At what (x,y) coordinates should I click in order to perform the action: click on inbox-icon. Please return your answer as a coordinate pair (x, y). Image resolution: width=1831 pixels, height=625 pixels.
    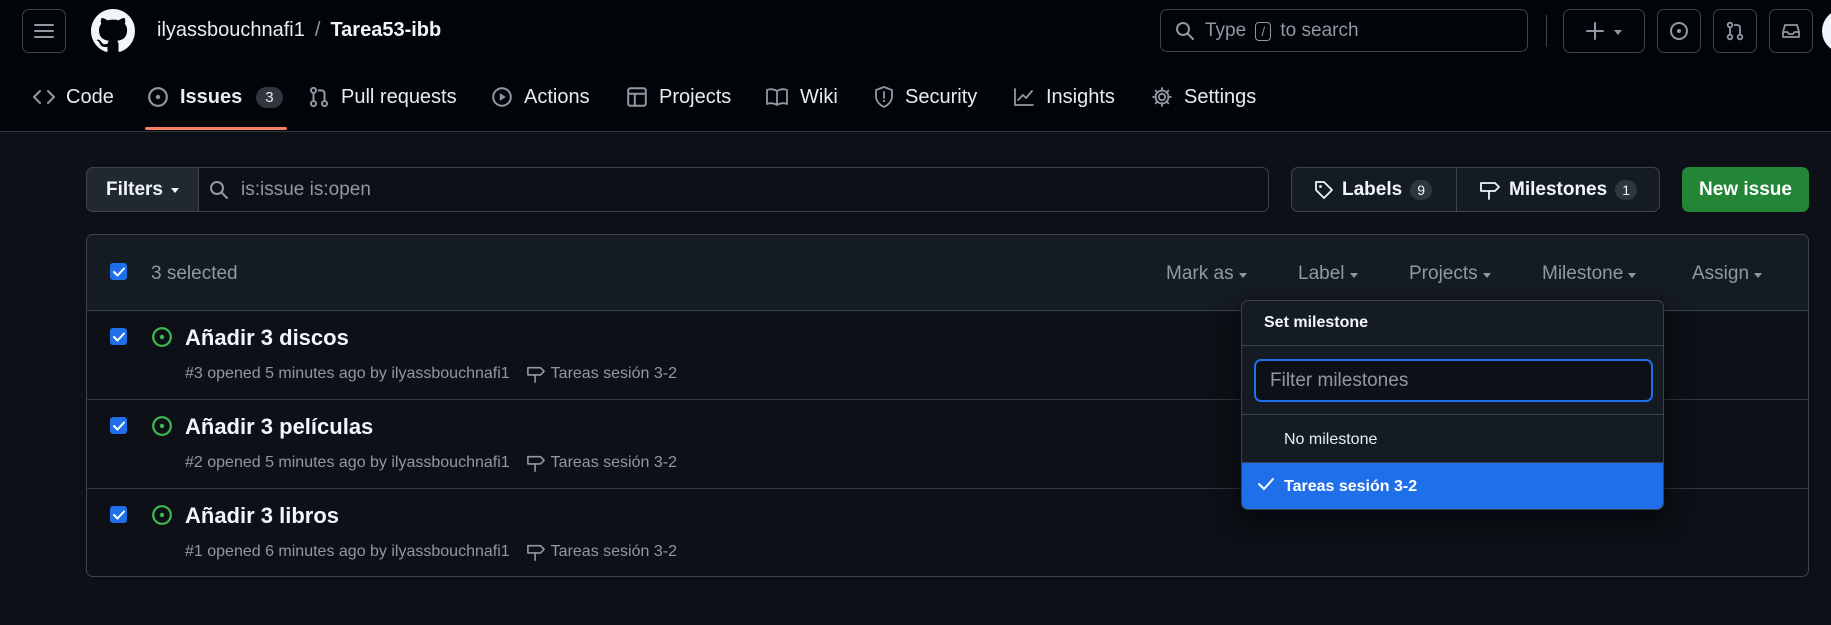
    Looking at the image, I should click on (1791, 31).